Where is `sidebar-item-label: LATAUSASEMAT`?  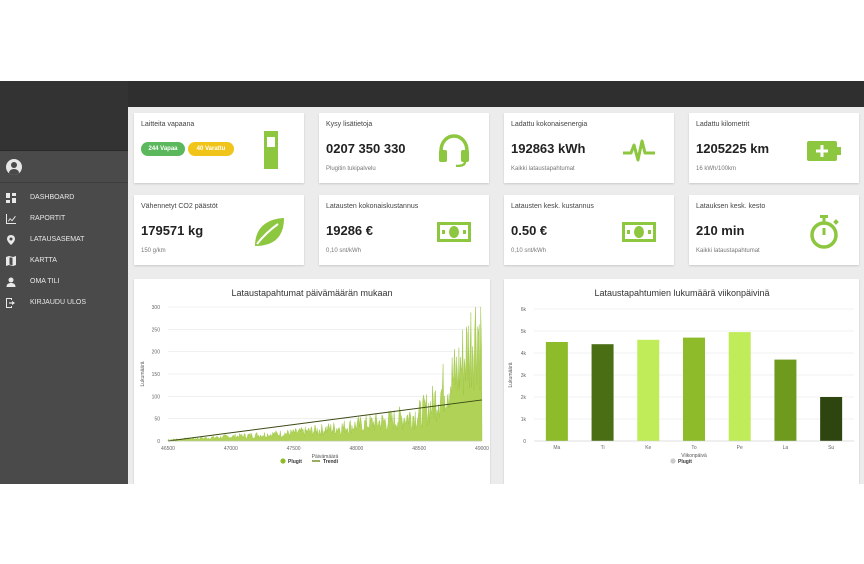
sidebar-item-label: LATAUSASEMAT is located at coordinates (57, 239).